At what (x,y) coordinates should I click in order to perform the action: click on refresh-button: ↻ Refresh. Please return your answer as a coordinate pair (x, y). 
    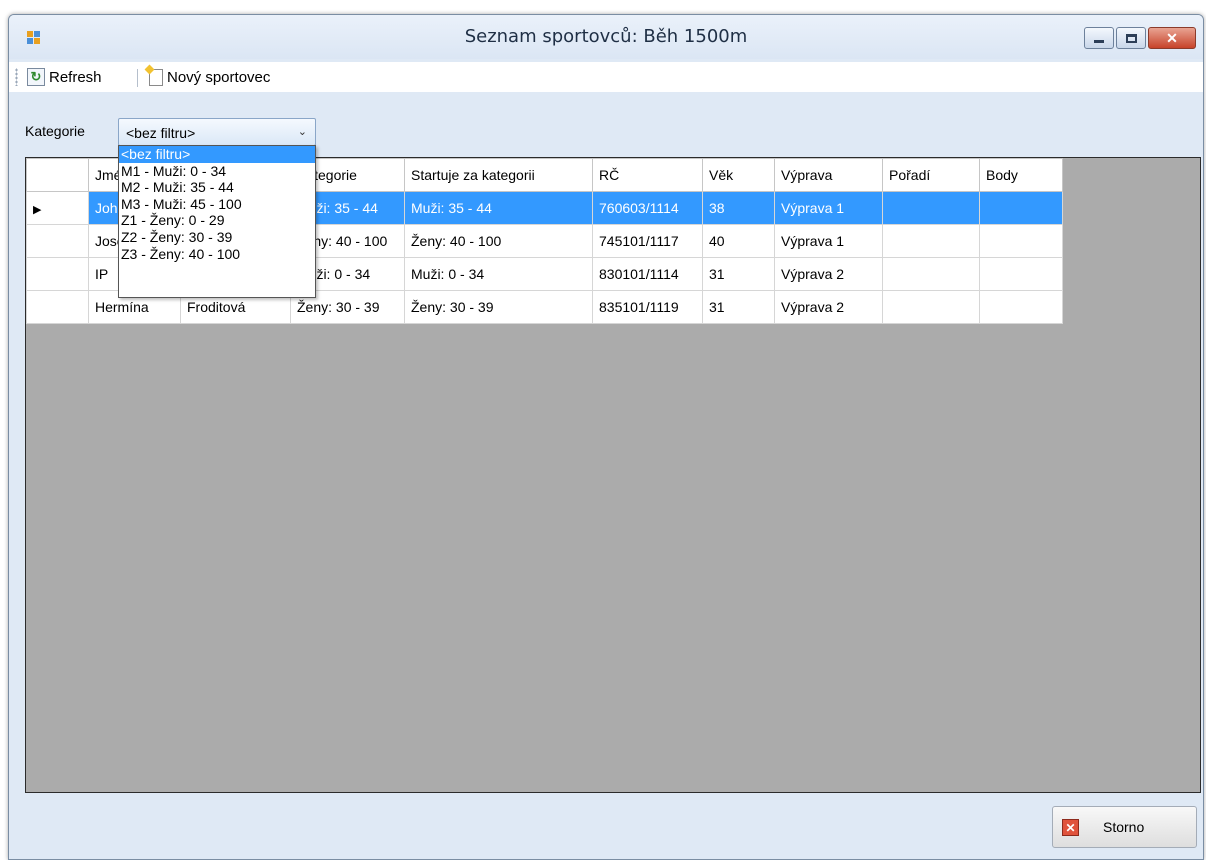
    Looking at the image, I should click on (64, 77).